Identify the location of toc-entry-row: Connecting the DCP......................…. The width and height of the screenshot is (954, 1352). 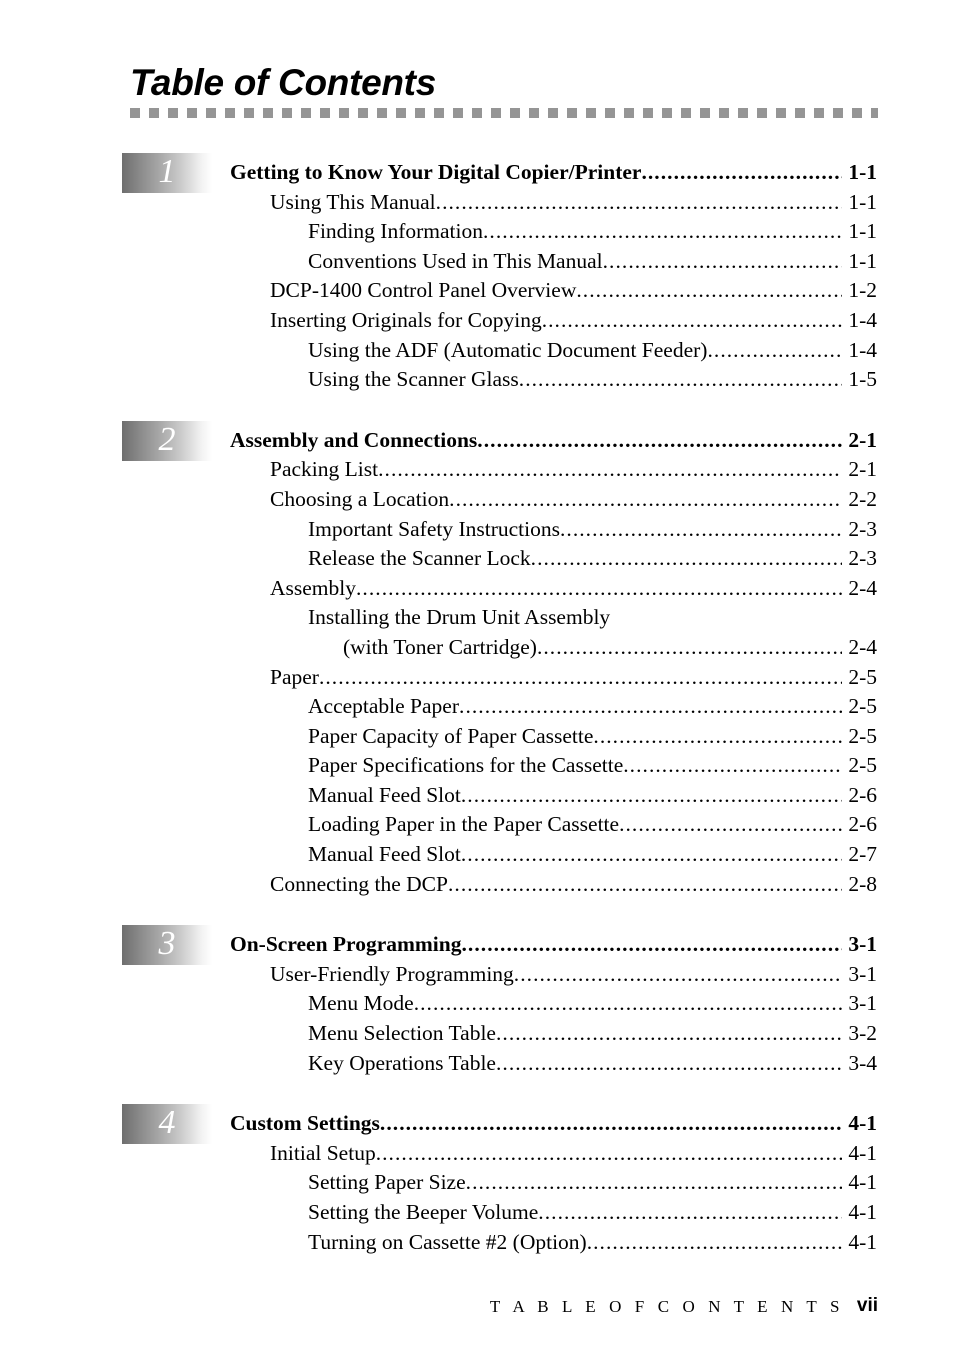
(477, 885).